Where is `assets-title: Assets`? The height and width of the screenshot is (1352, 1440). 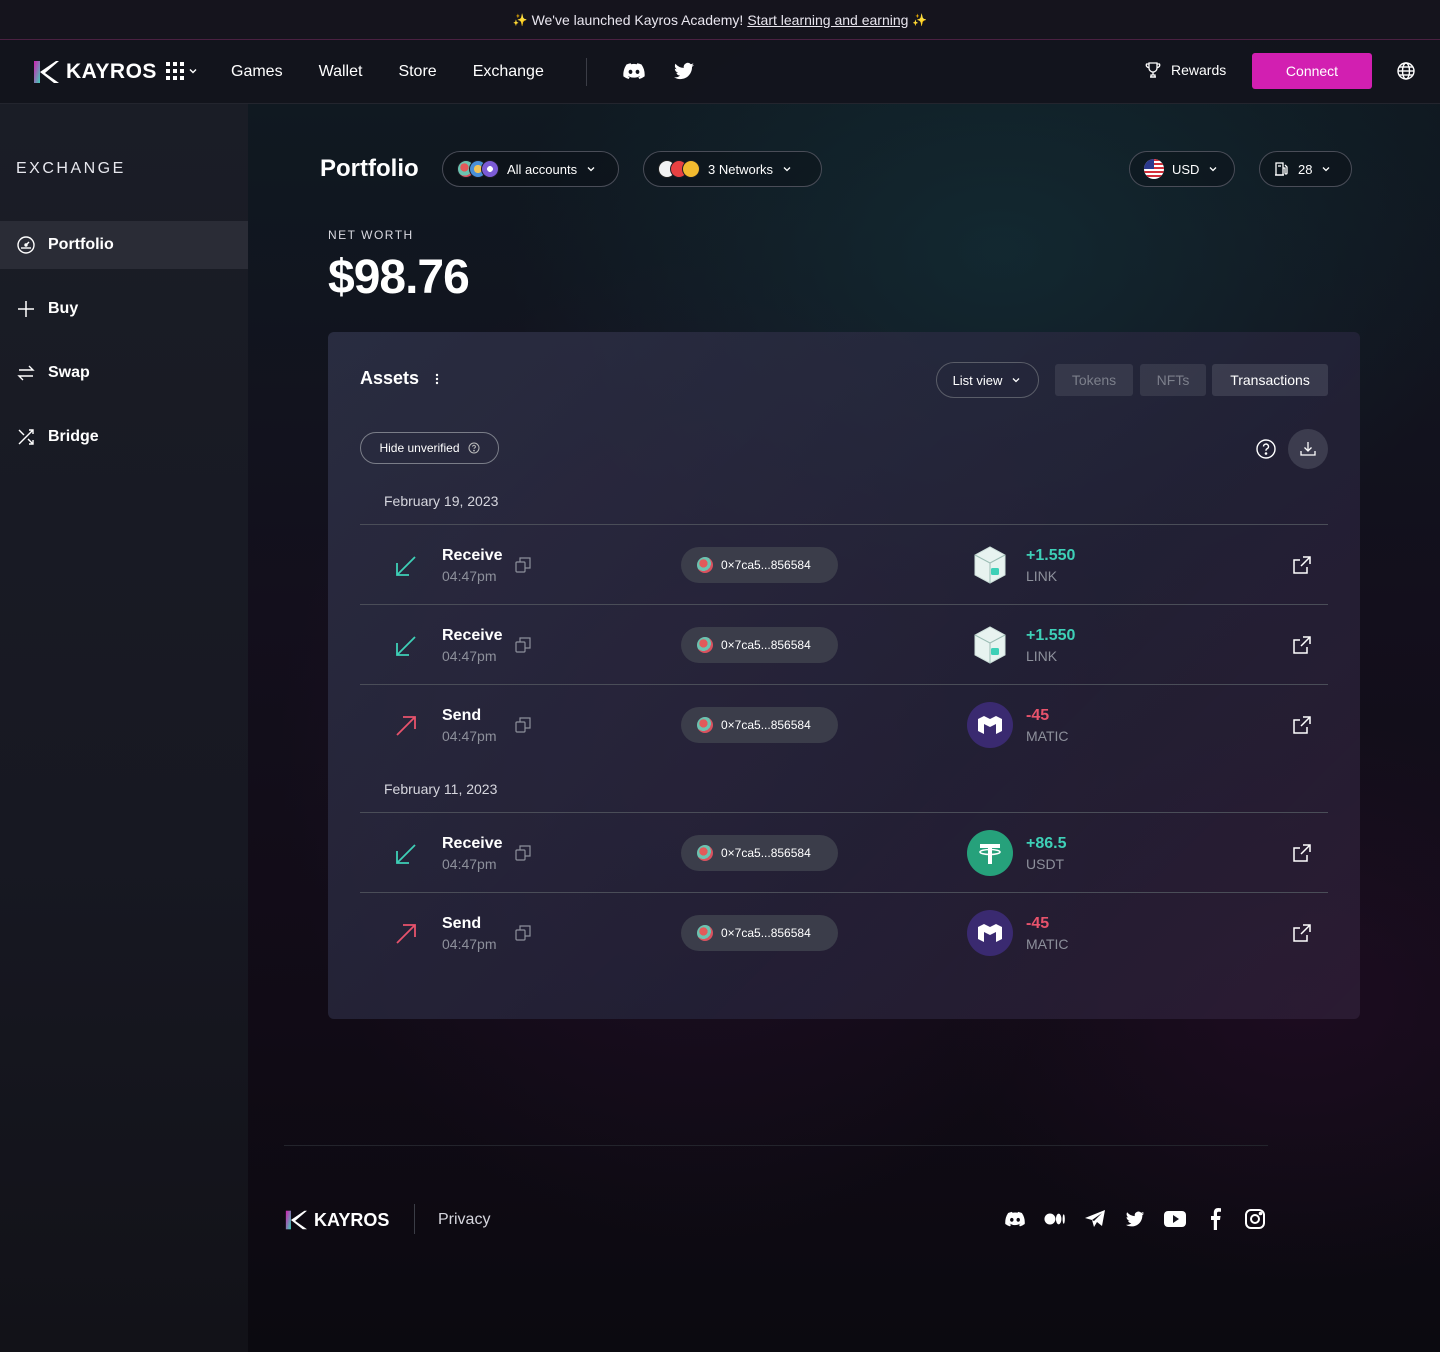 assets-title: Assets is located at coordinates (390, 378).